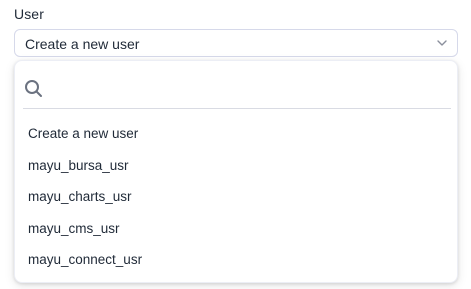 The image size is (471, 289). I want to click on option-create-new-user: Create a new user, so click(236, 134).